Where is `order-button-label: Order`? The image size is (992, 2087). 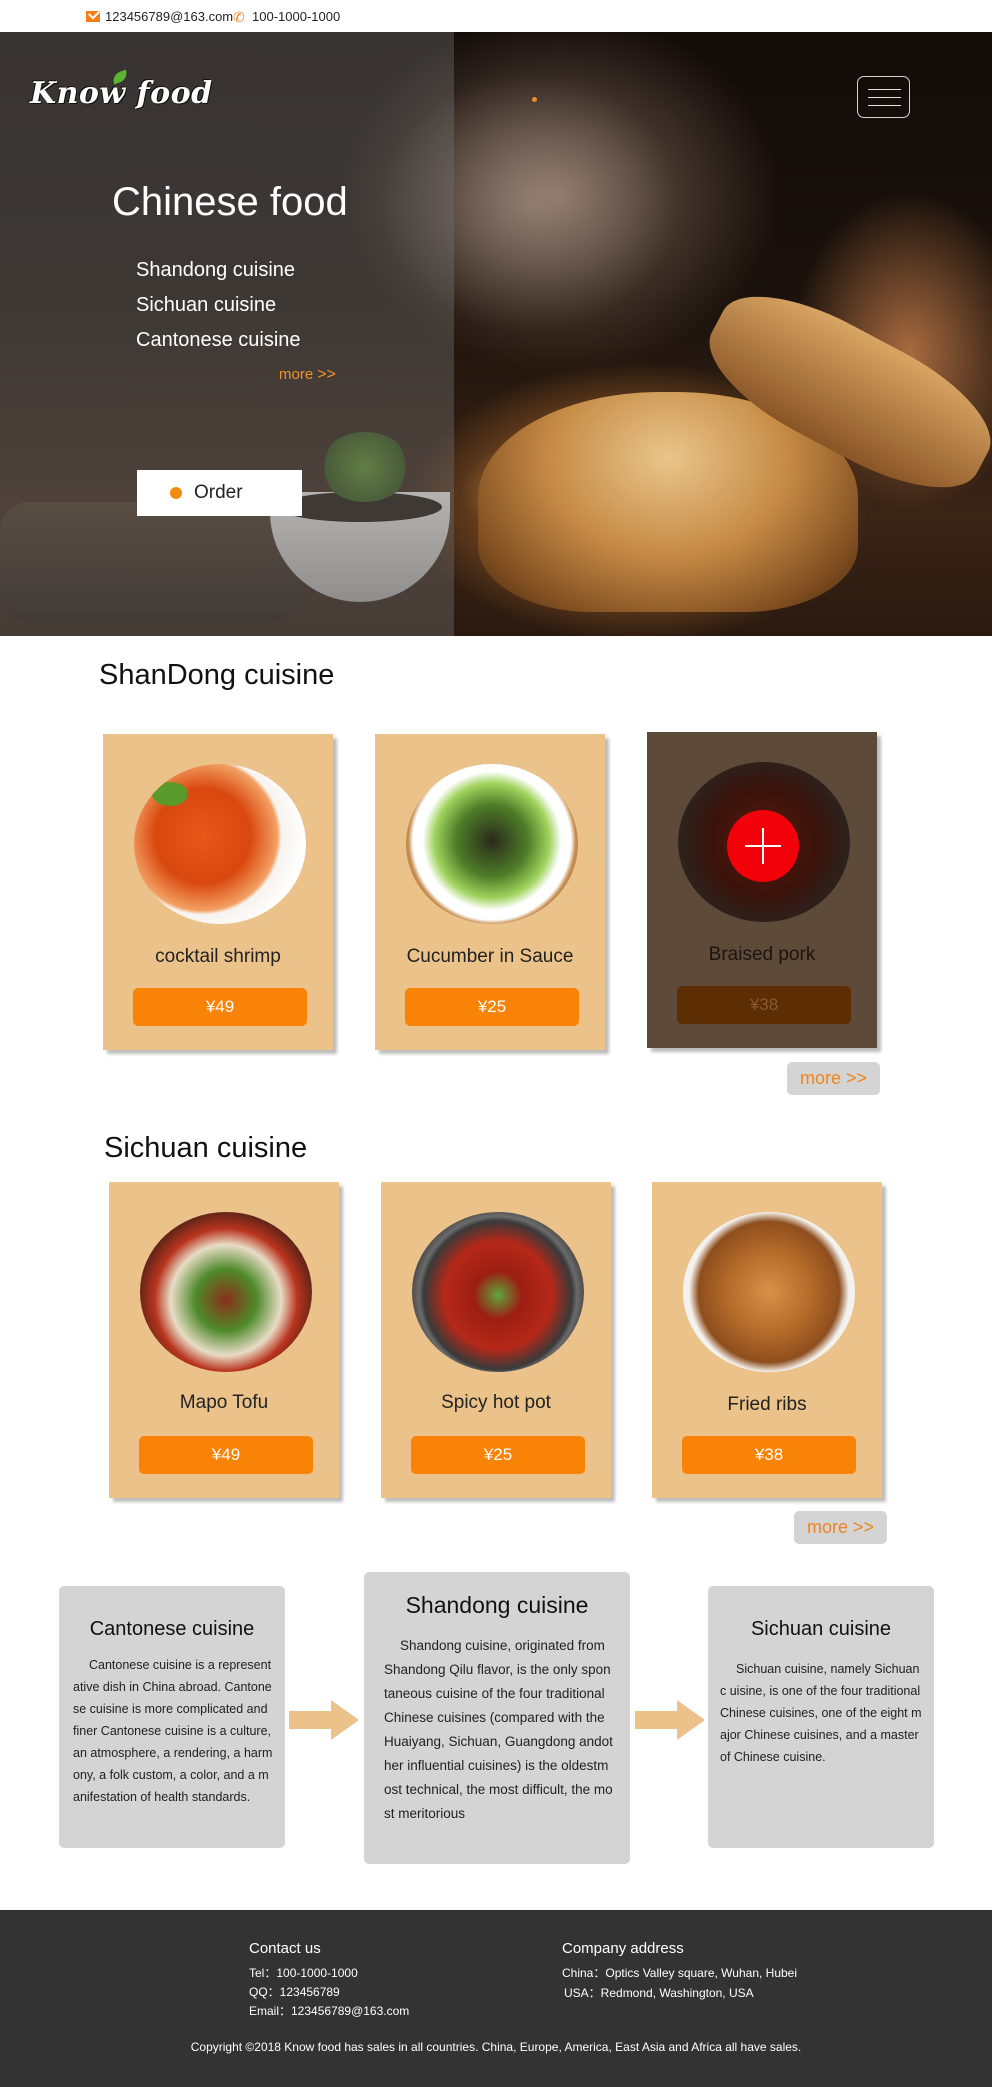
order-button-label: Order is located at coordinates (218, 492).